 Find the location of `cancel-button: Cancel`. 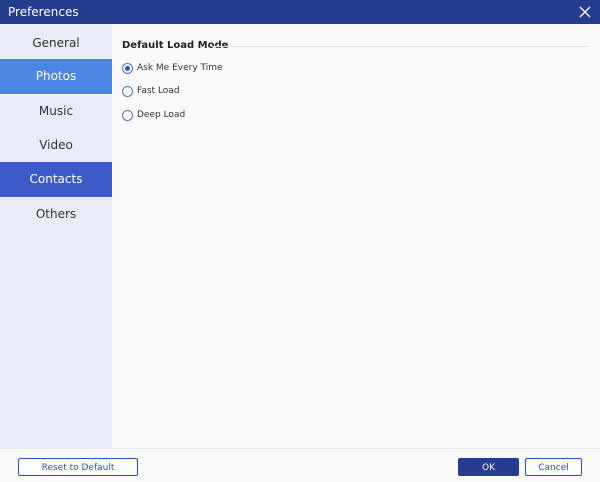

cancel-button: Cancel is located at coordinates (553, 467).